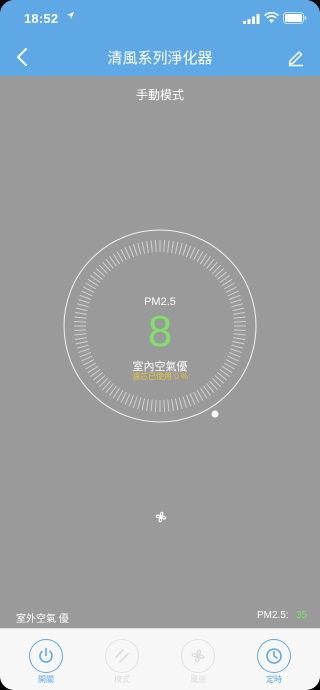  I want to click on outdoor-pm25-value: 35, so click(302, 615).